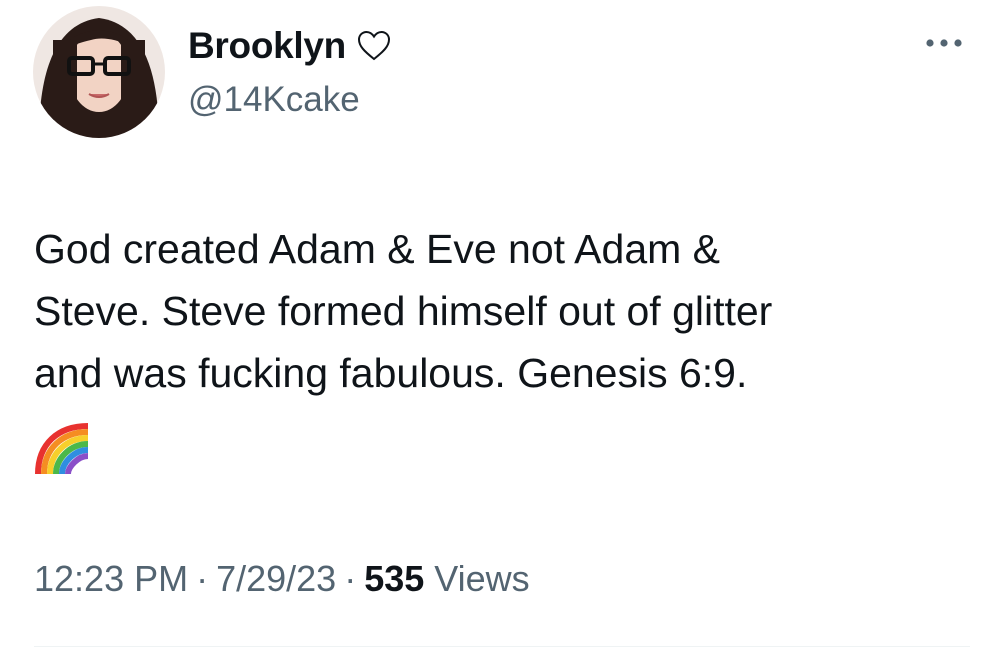 The width and height of the screenshot is (1000, 653). I want to click on author-name-row: Brooklyn, so click(290, 46).